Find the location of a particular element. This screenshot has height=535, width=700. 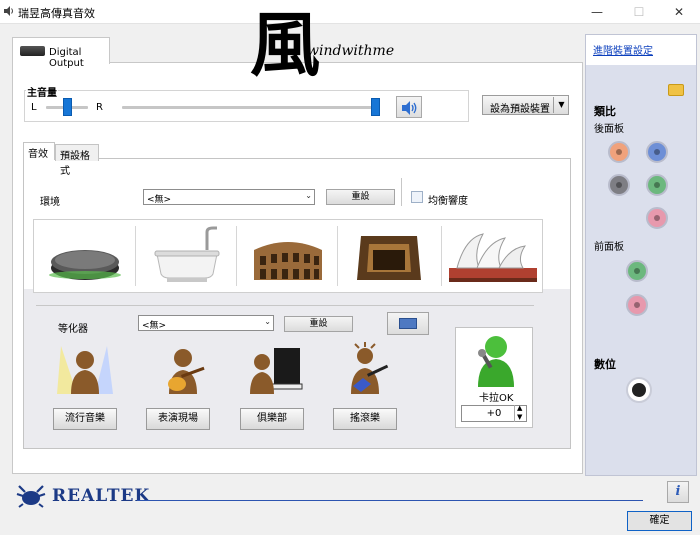

master-volume-label: 主音量 is located at coordinates (42, 91).